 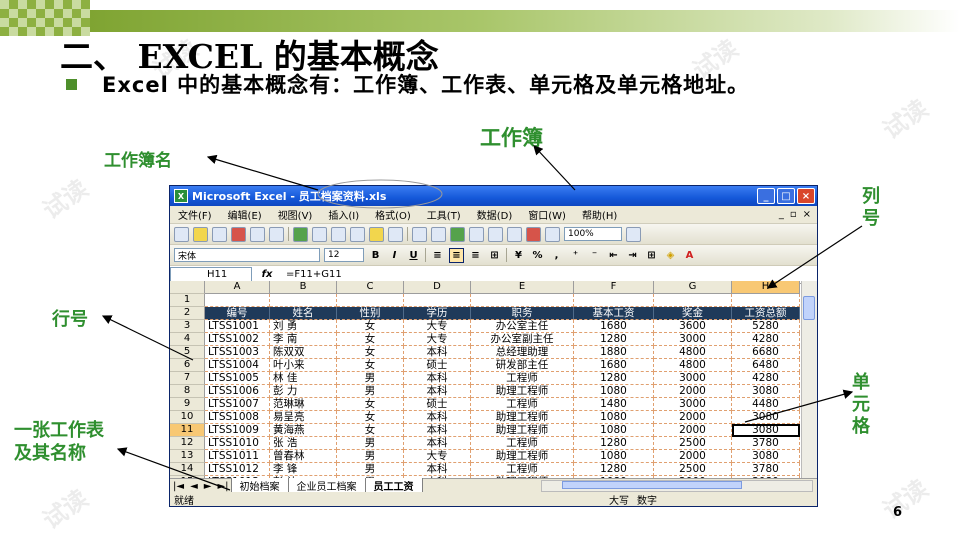 I want to click on workbook-name-highlight, so click(x=380, y=194).